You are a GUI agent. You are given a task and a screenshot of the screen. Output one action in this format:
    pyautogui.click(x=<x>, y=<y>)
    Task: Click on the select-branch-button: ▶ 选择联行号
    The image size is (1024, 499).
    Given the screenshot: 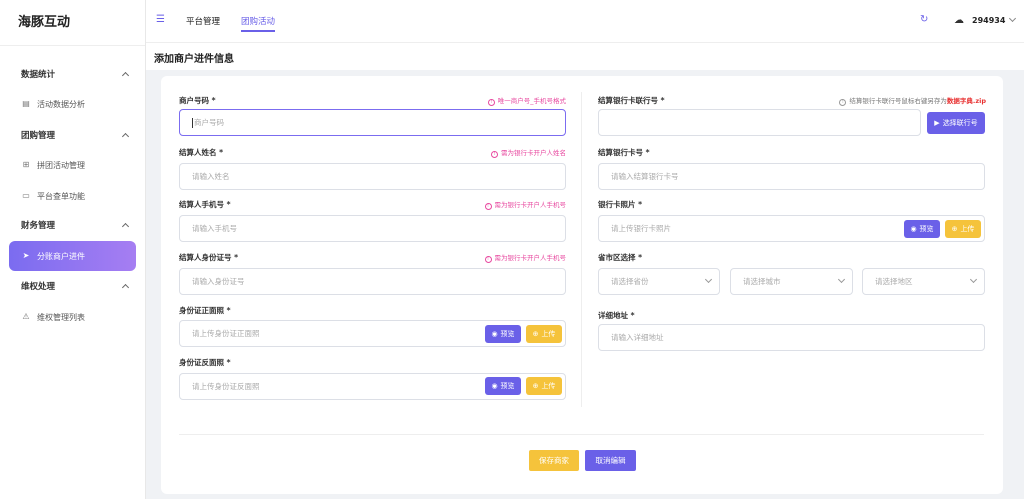 What is the action you would take?
    pyautogui.click(x=956, y=123)
    